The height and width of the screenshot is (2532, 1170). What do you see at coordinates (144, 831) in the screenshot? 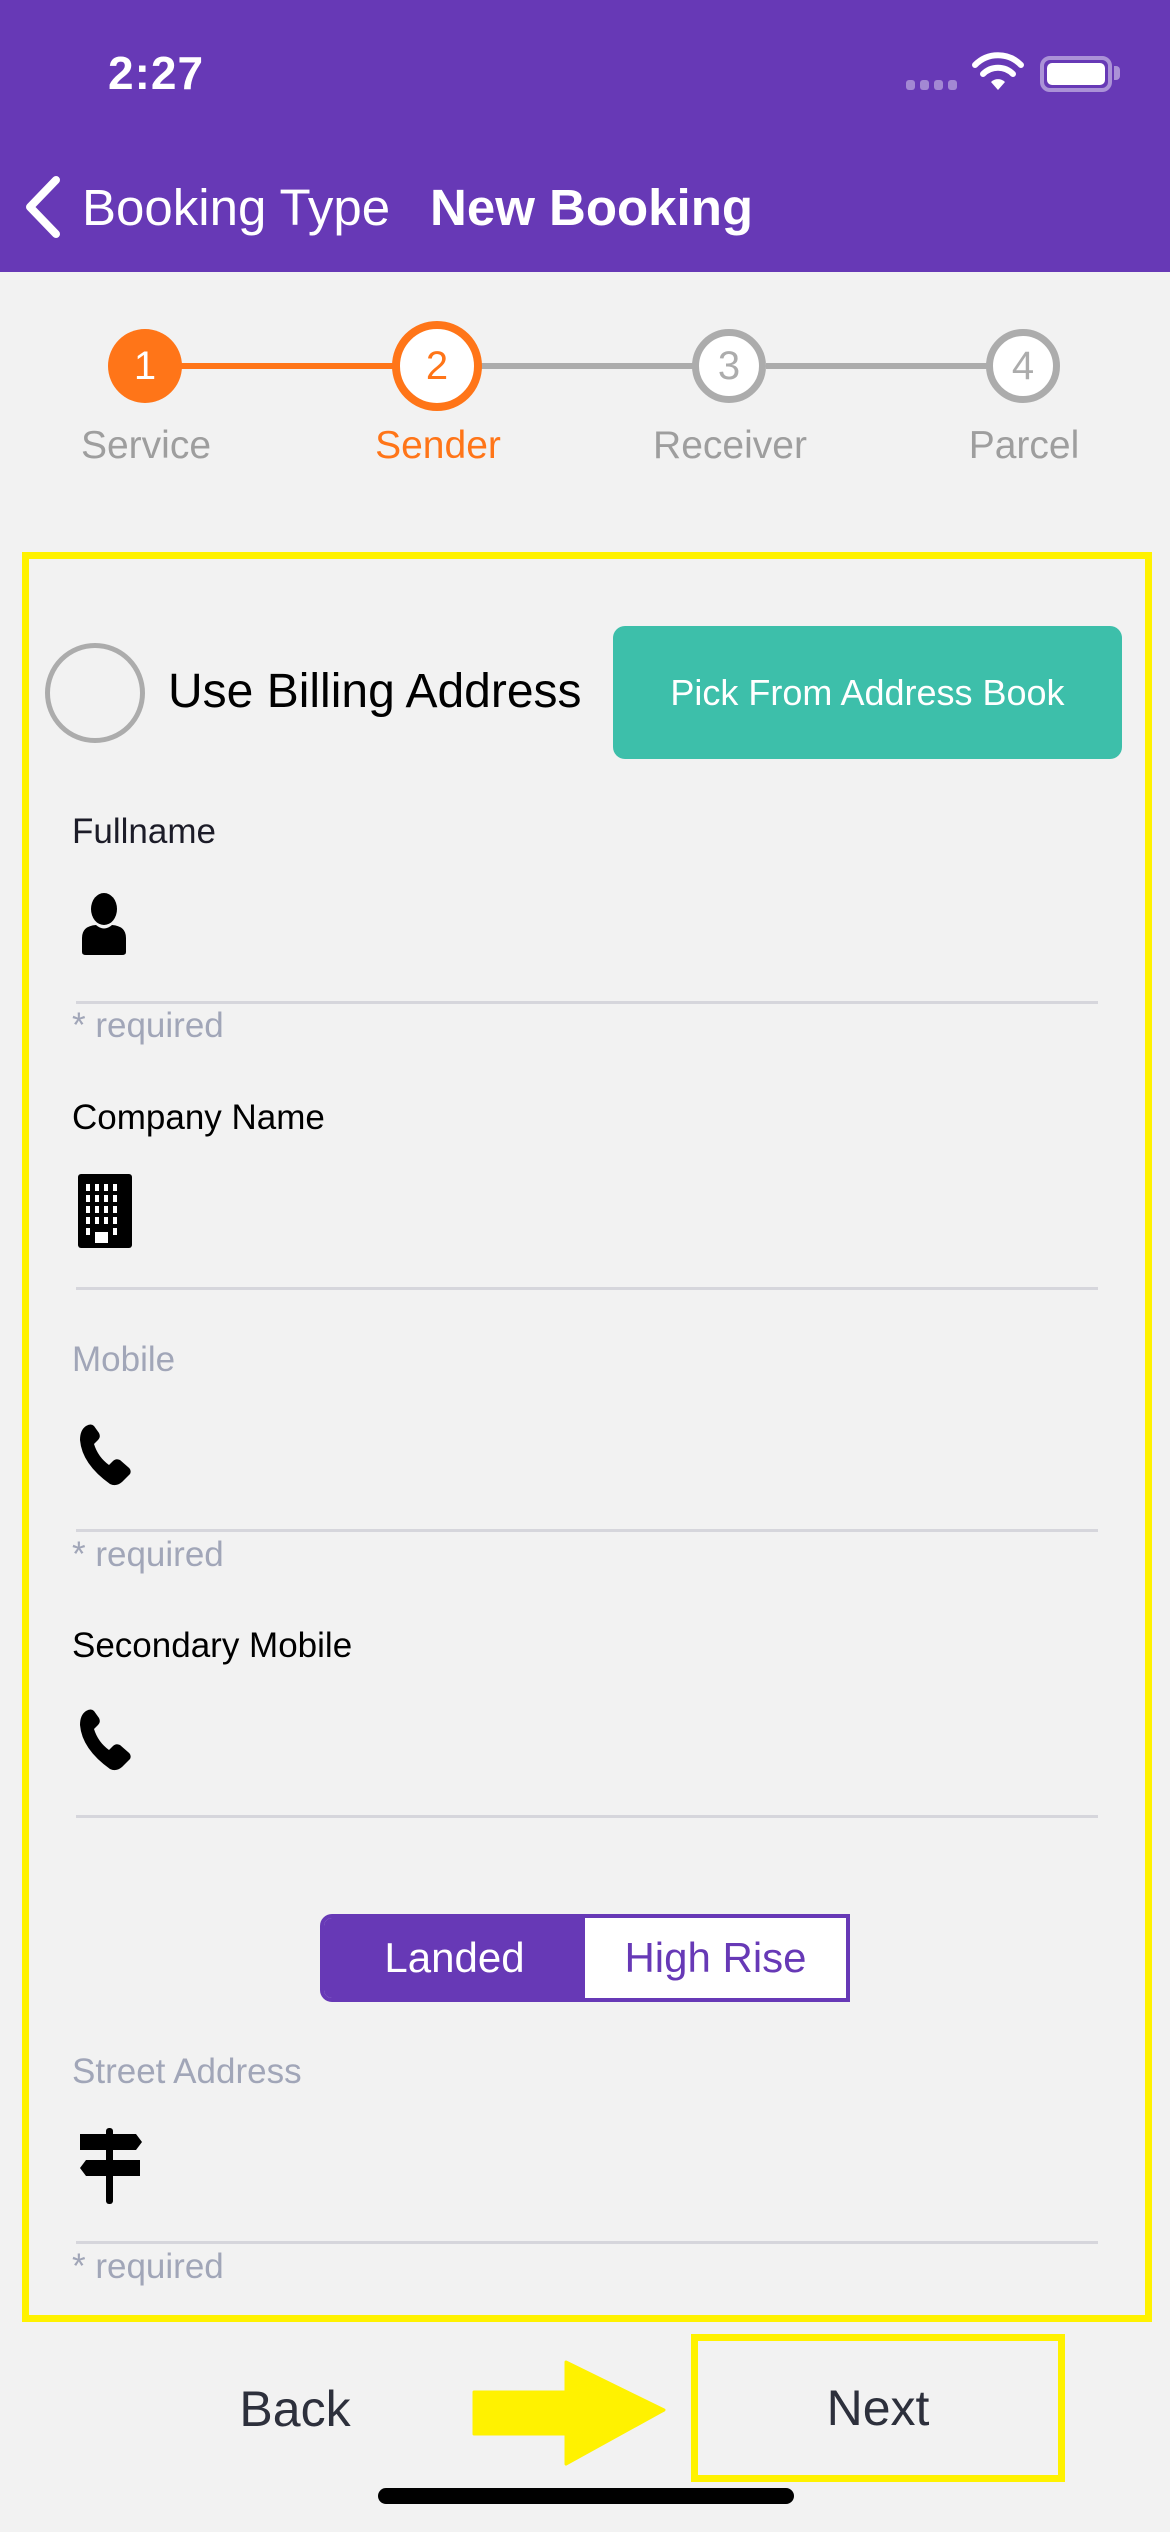
I see `fullname-label: Fullname` at bounding box center [144, 831].